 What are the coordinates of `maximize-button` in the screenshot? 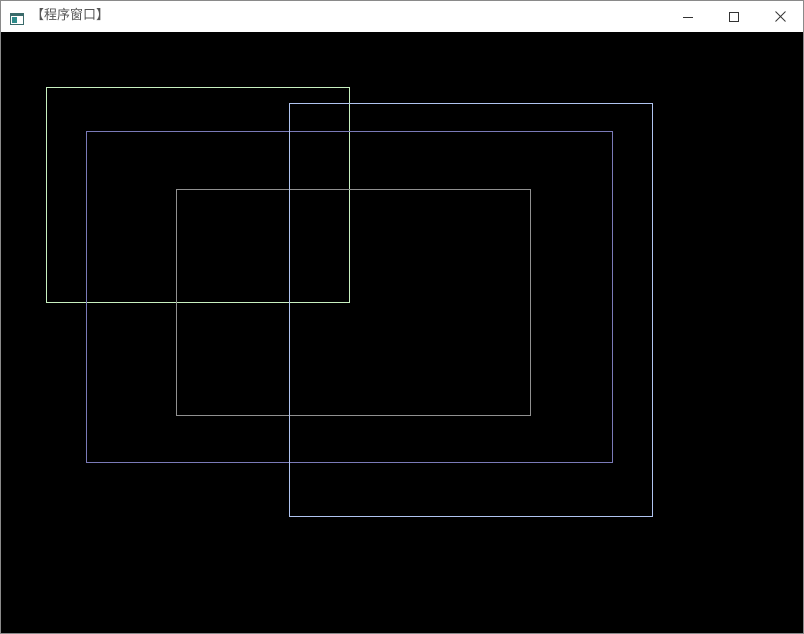 It's located at (734, 16).